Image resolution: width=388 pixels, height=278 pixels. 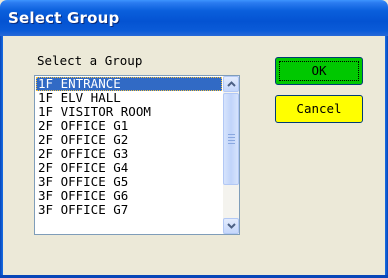 I want to click on list-item: 3F OFFICE G6, so click(x=129, y=196).